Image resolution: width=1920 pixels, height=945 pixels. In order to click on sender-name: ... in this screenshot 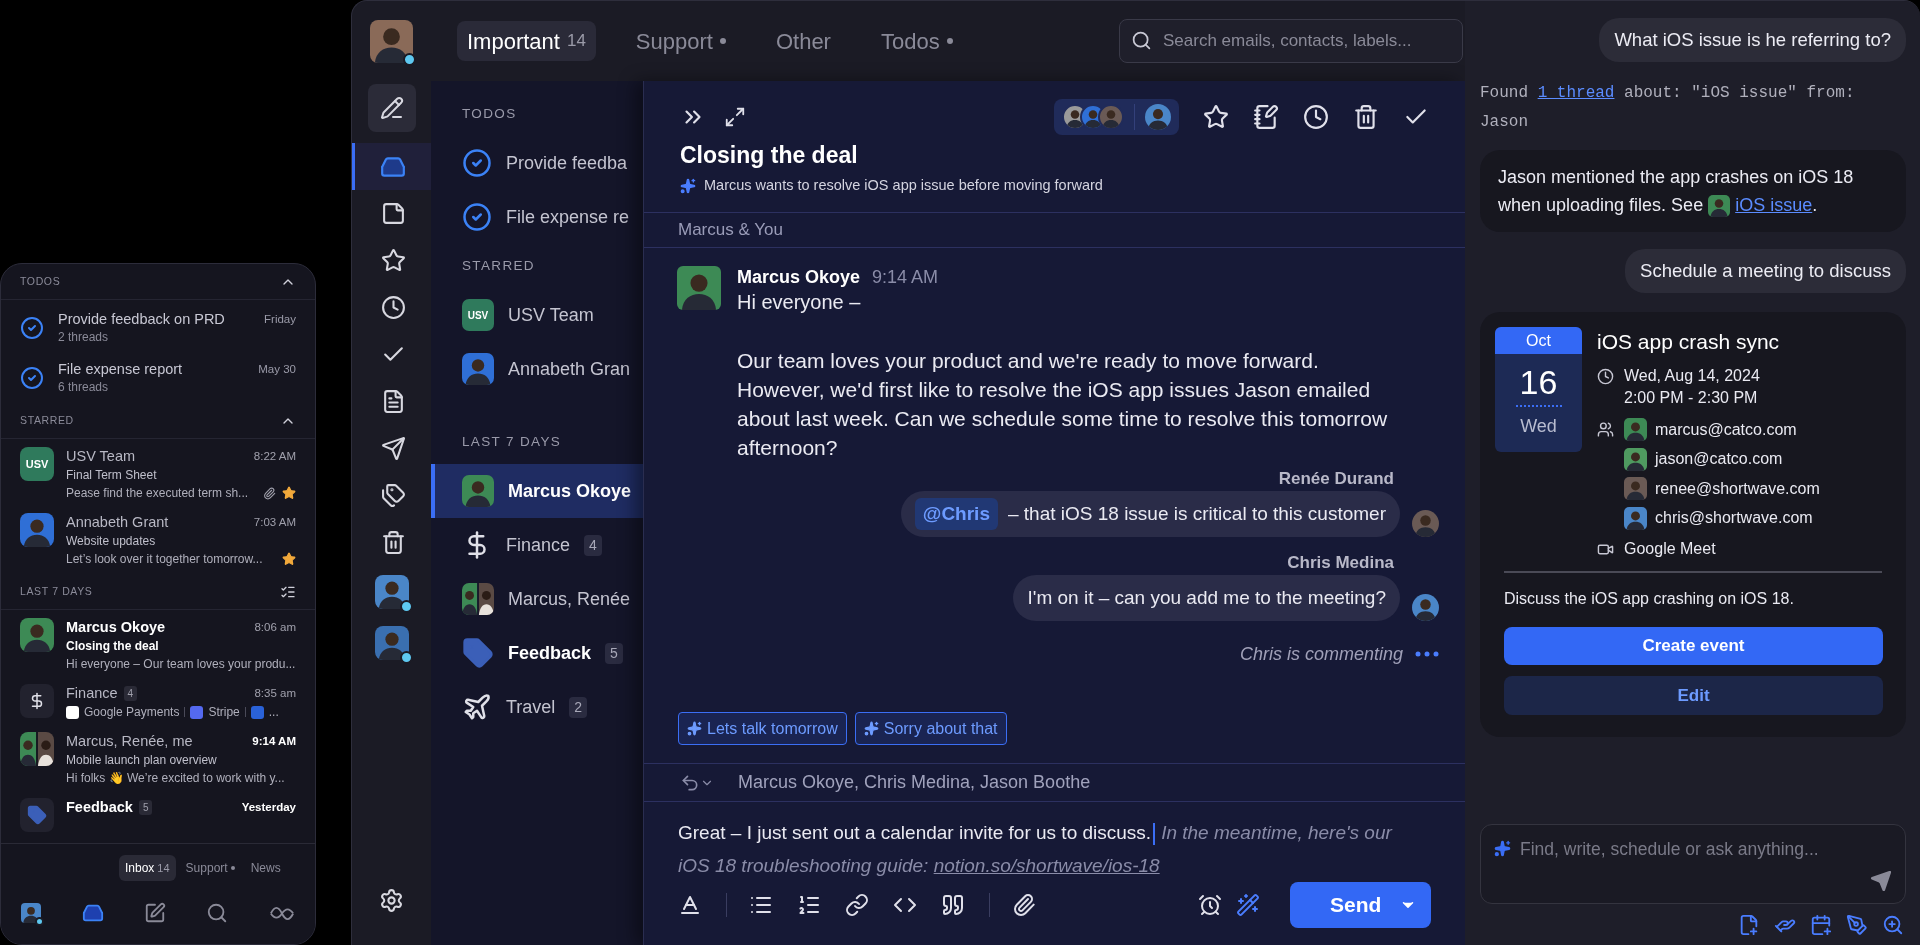, I will do `click(273, 712)`.